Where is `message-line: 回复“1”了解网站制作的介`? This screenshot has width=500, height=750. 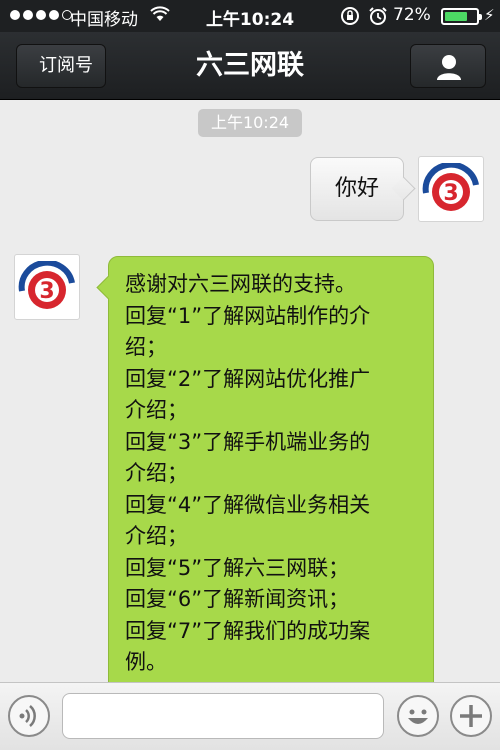
message-line: 回复“1”了解网站制作的介 is located at coordinates (248, 315).